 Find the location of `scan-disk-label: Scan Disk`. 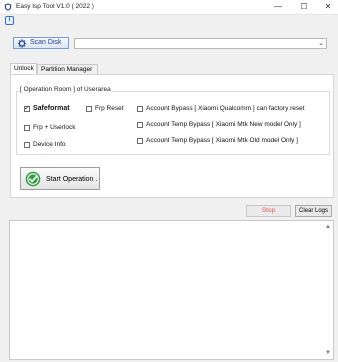

scan-disk-label: Scan Disk is located at coordinates (46, 42).